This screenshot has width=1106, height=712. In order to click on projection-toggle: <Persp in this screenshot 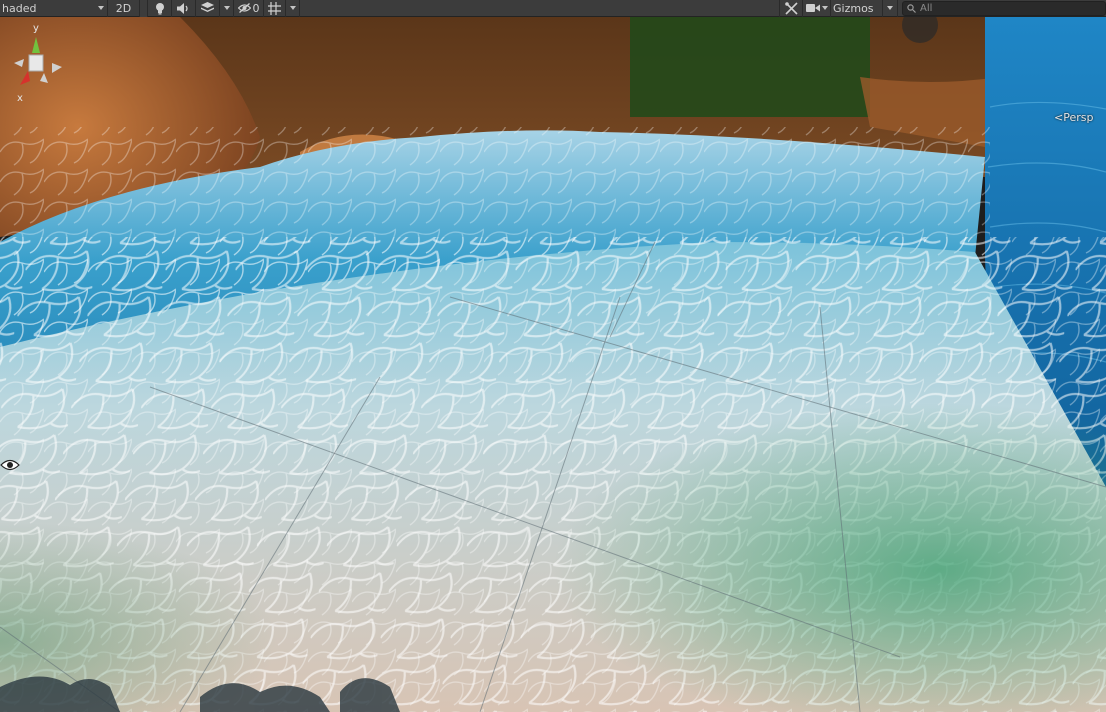, I will do `click(1073, 117)`.